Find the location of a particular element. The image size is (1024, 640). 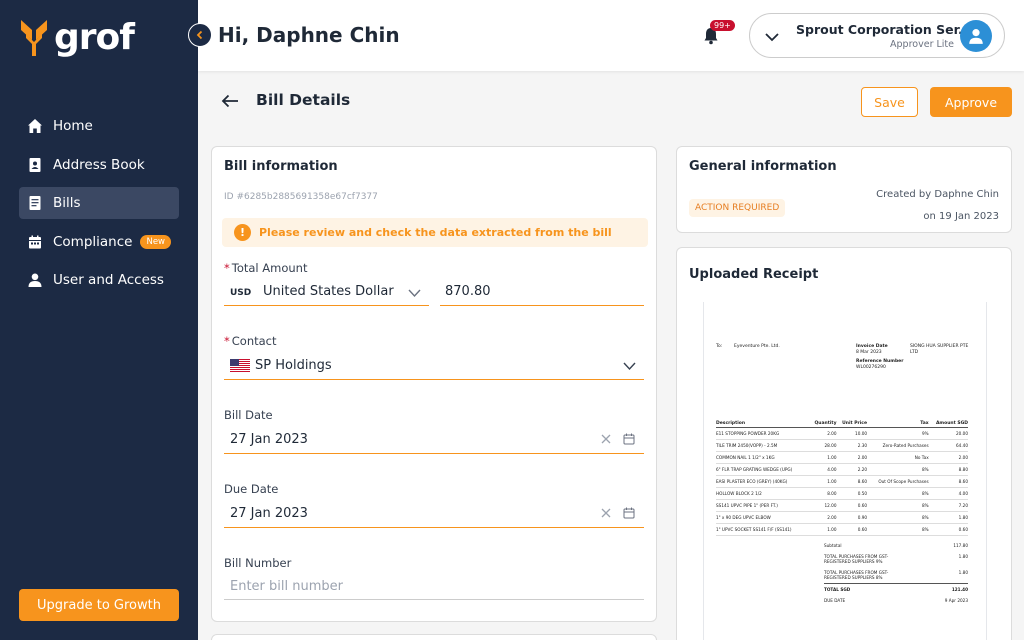

receipt-col-tax: Tax is located at coordinates (898, 424).